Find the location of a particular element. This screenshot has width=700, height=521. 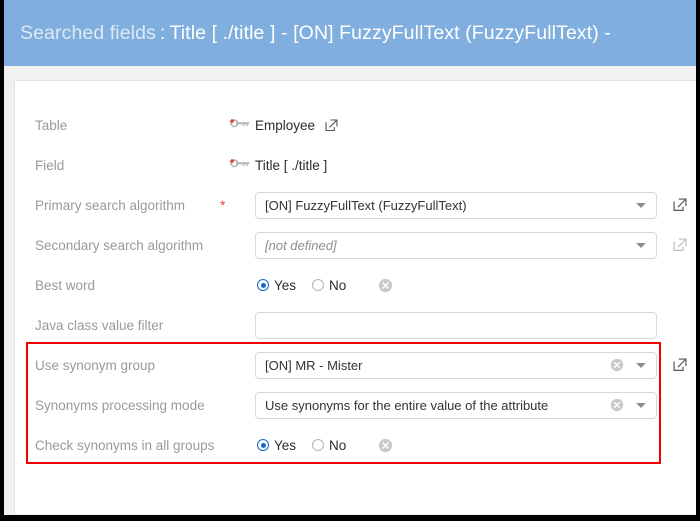

required-marker: * is located at coordinates (223, 205).